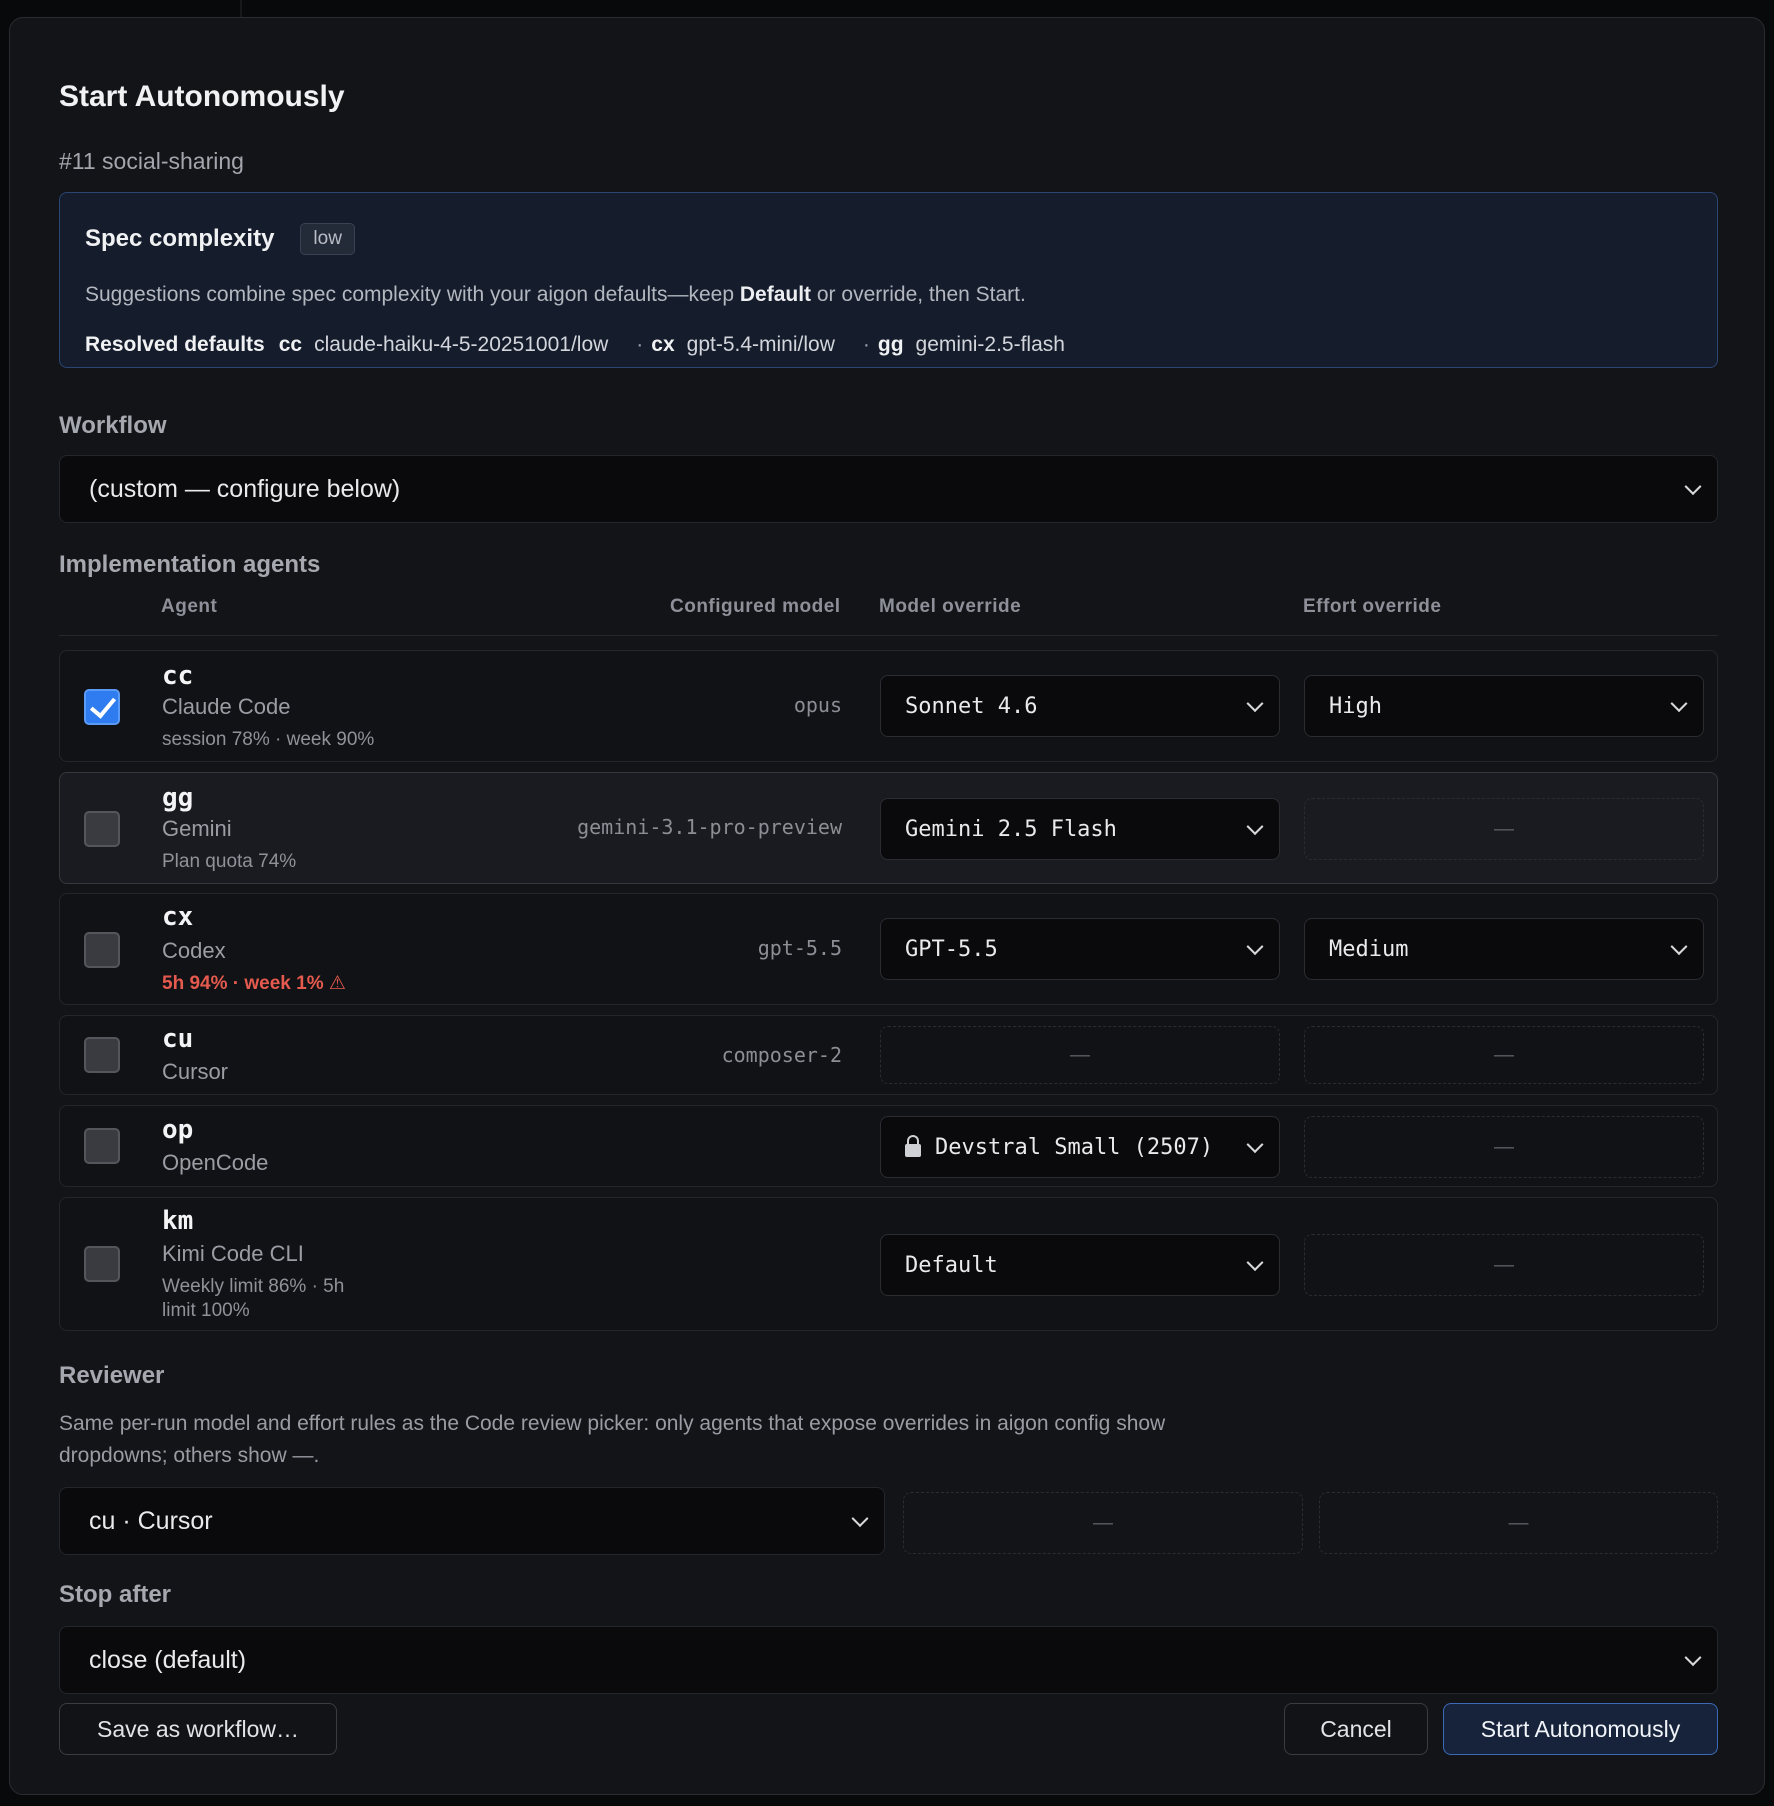 This screenshot has height=1806, width=1774. I want to click on configured-model: gpt-5.5, so click(799, 948).